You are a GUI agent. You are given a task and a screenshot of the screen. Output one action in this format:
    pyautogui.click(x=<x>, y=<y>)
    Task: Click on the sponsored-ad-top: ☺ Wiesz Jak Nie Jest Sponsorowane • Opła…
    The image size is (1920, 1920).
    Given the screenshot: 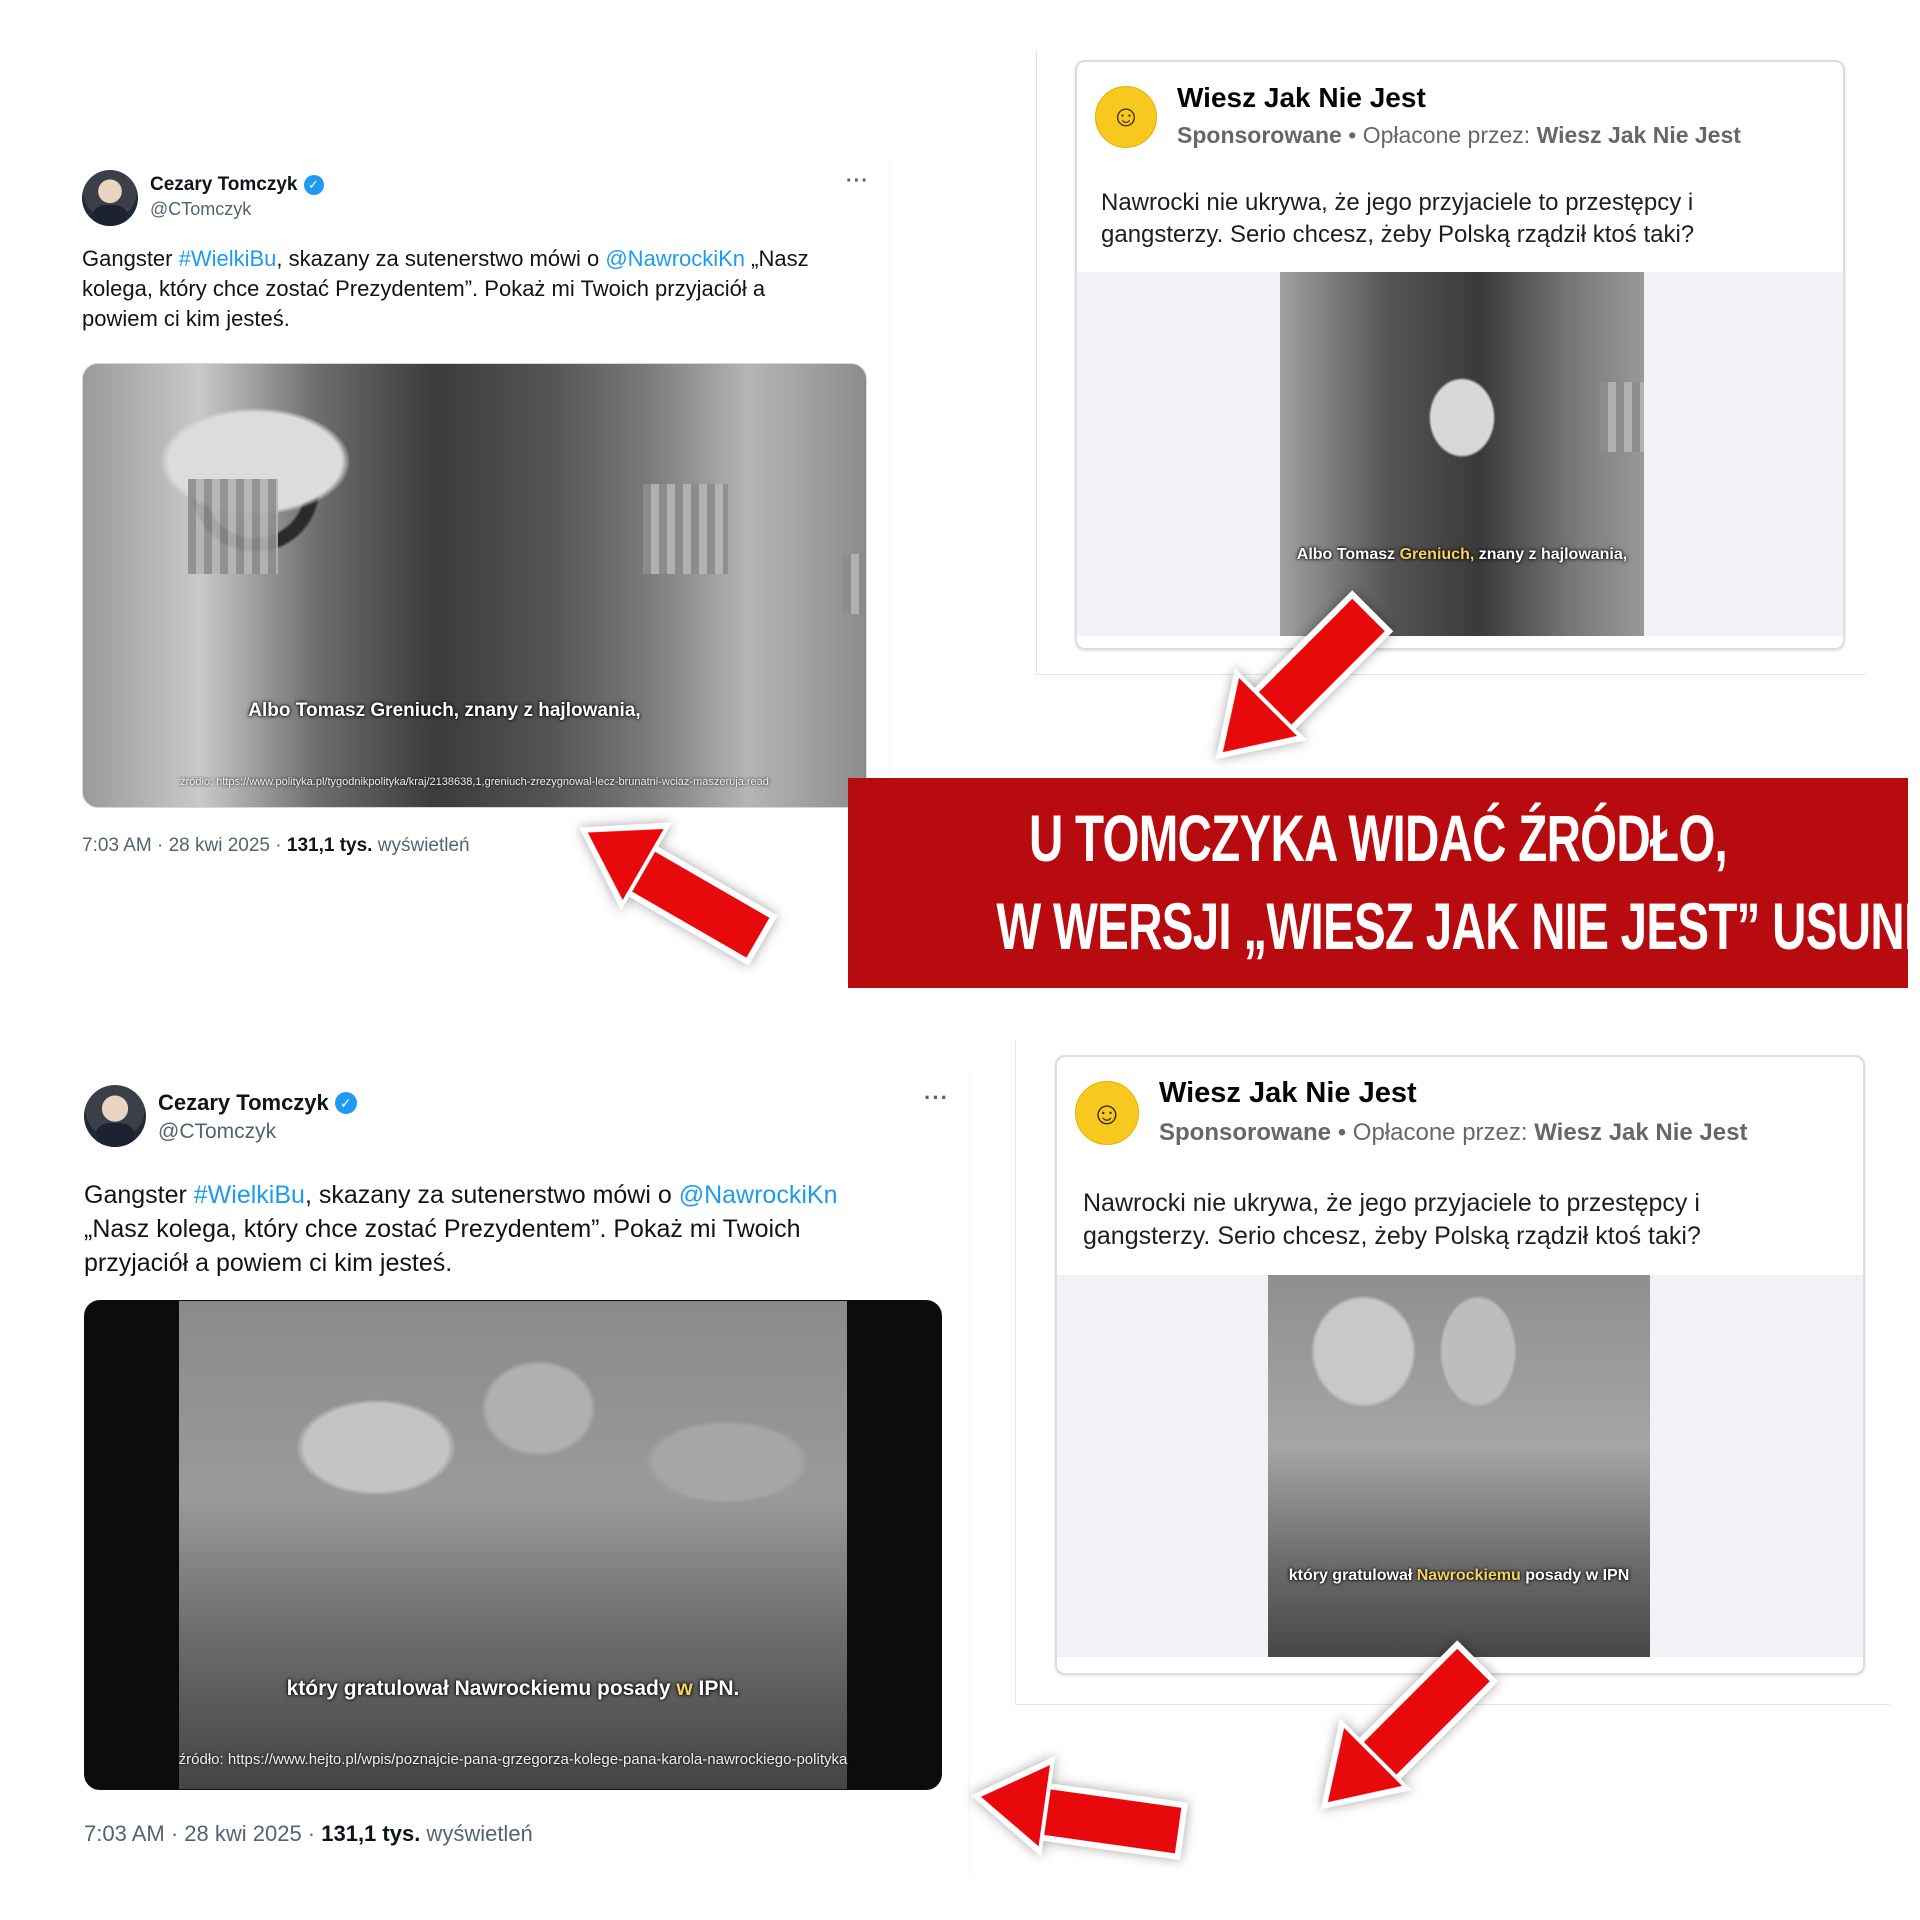 What is the action you would take?
    pyautogui.click(x=1460, y=355)
    